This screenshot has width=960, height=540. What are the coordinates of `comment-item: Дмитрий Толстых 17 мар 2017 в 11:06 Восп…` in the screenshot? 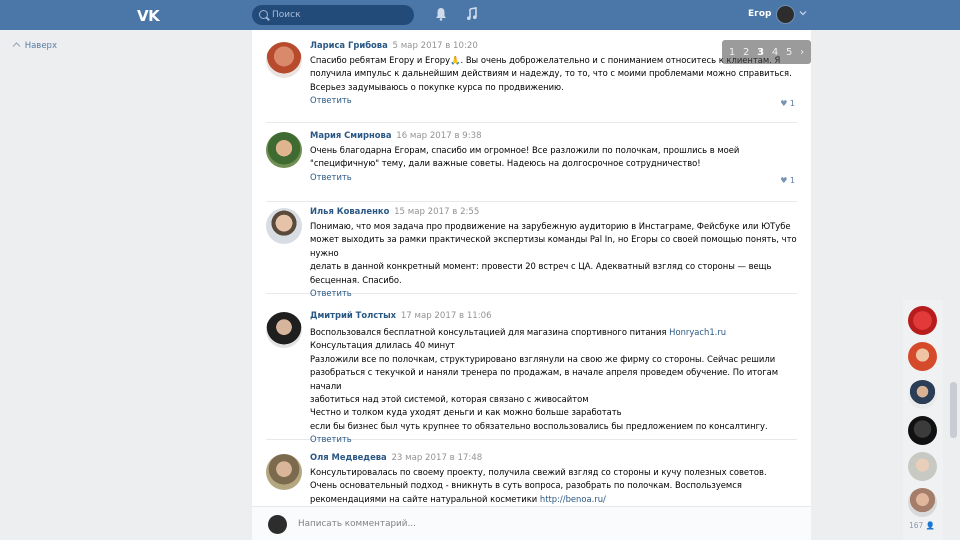 It's located at (531, 377).